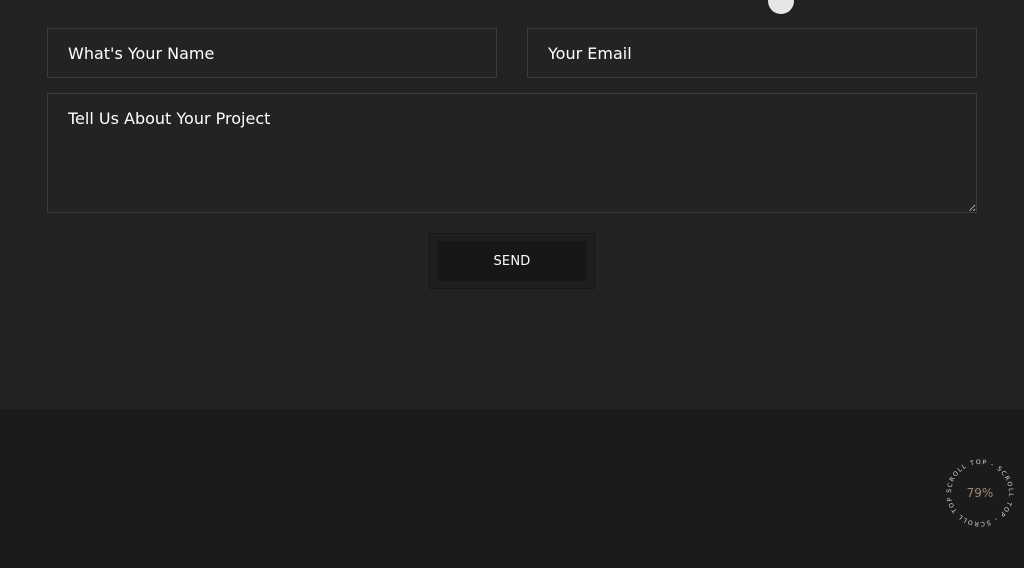 The image size is (1024, 568). I want to click on email-input, so click(752, 53).